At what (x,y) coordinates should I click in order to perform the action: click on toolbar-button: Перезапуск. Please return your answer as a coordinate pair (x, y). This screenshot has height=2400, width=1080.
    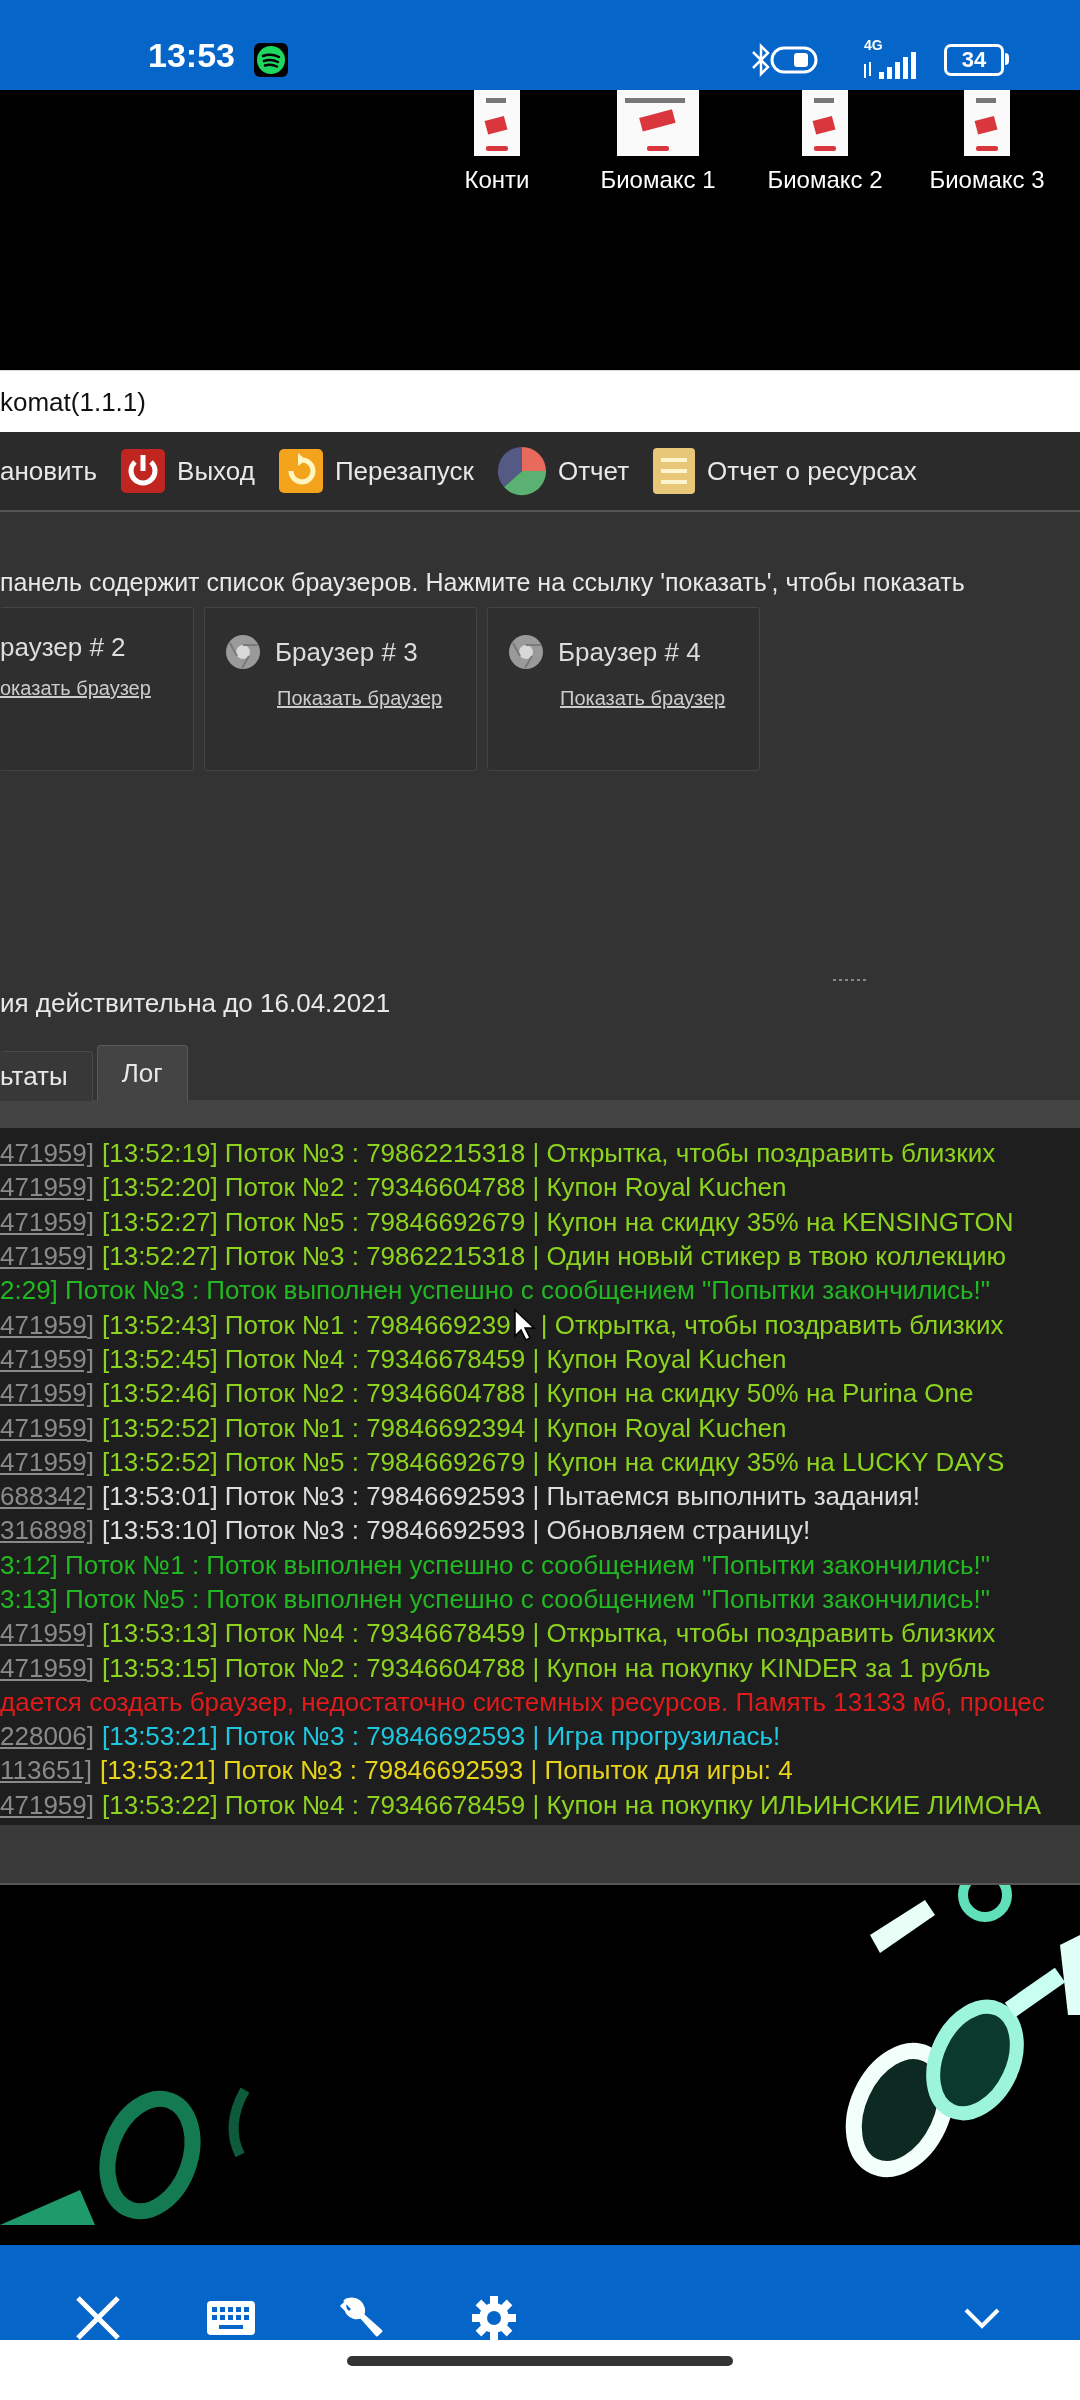
    Looking at the image, I should click on (375, 471).